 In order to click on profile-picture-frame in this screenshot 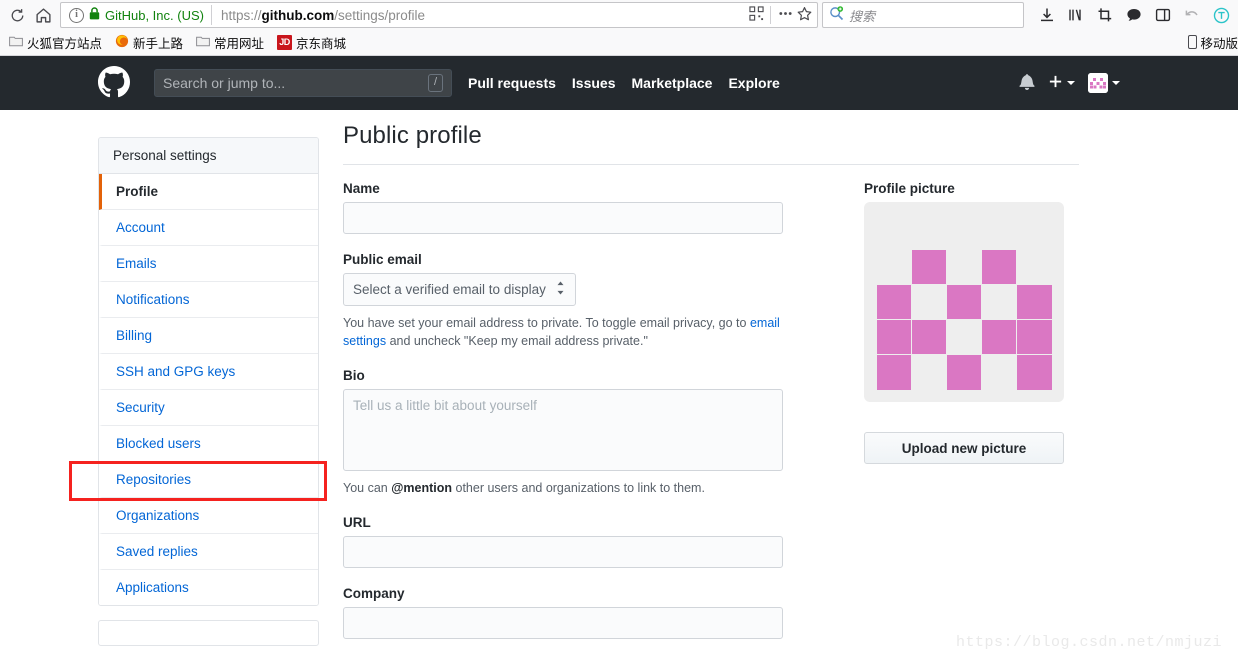, I will do `click(964, 302)`.